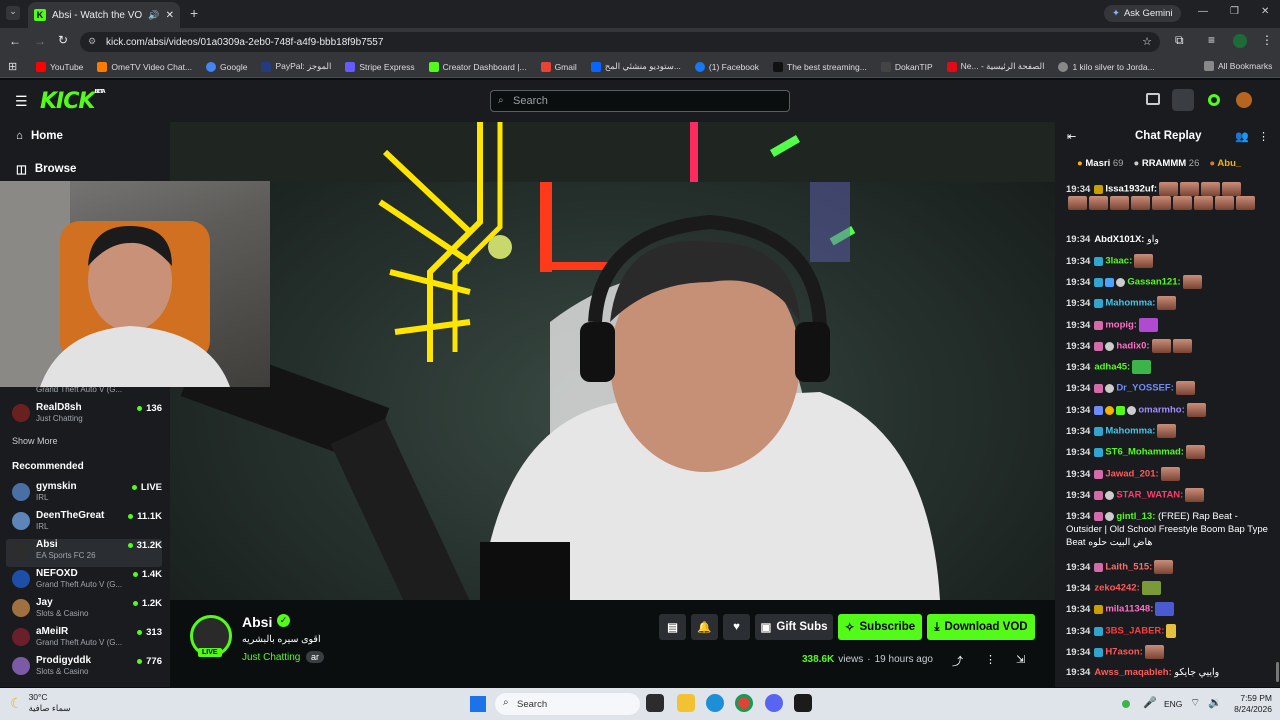  Describe the element at coordinates (1020, 659) in the screenshot. I see `hide-chat-icon: ⇲` at that location.